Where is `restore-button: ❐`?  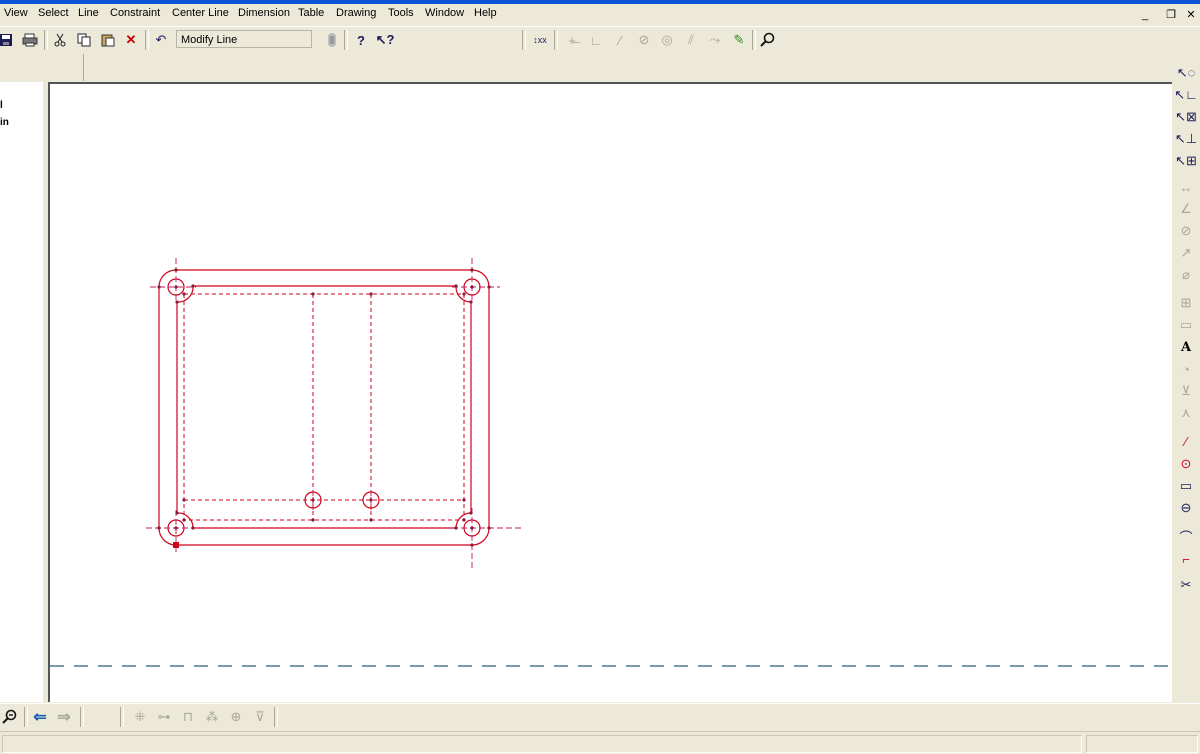
restore-button: ❐ is located at coordinates (1171, 15).